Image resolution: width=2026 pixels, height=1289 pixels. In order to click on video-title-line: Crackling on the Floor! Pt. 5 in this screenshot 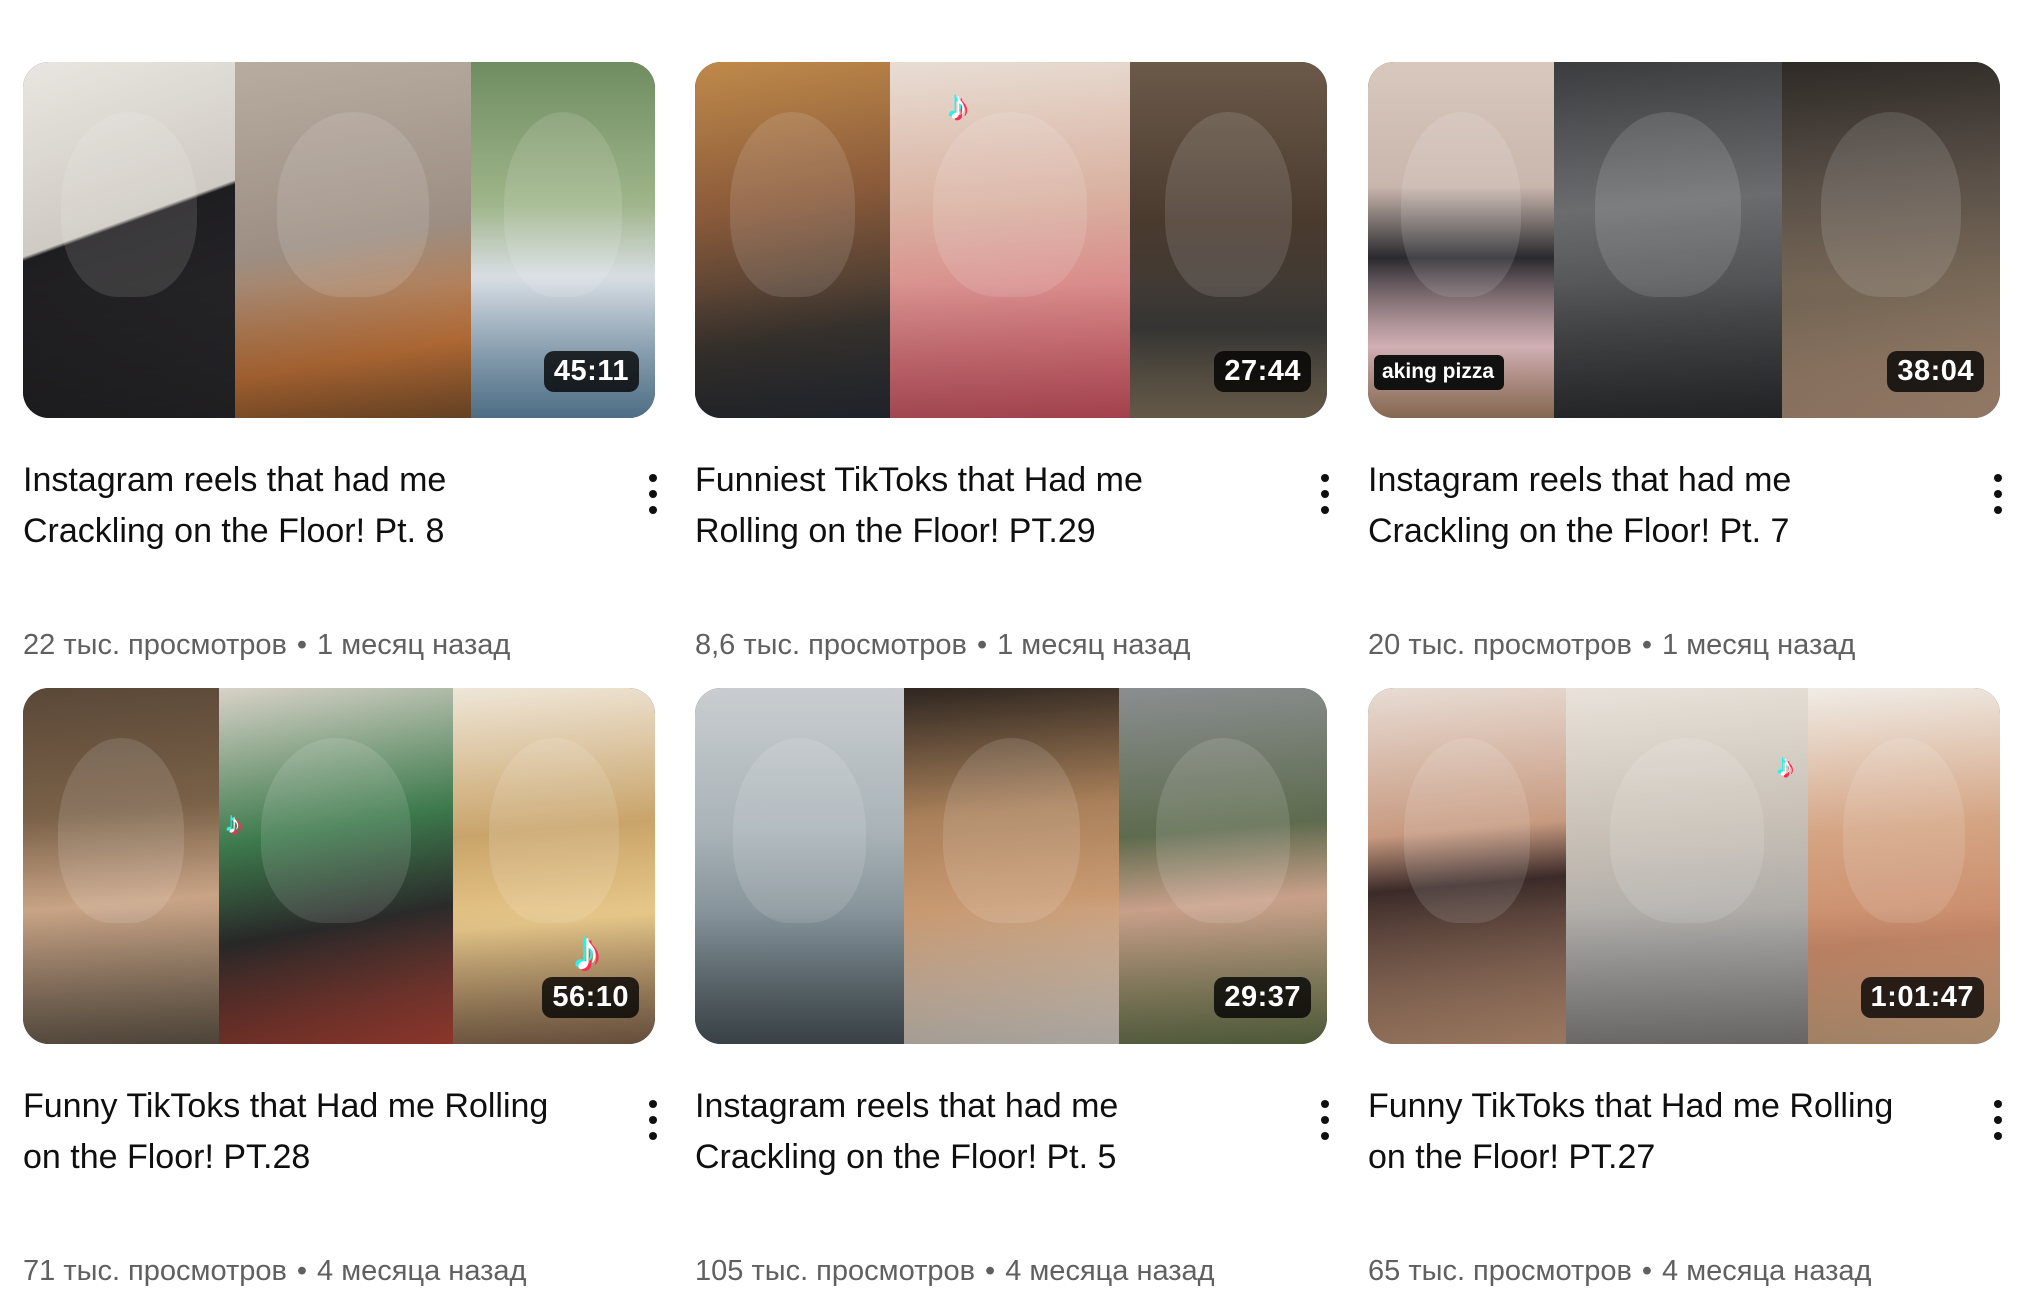, I will do `click(906, 1157)`.